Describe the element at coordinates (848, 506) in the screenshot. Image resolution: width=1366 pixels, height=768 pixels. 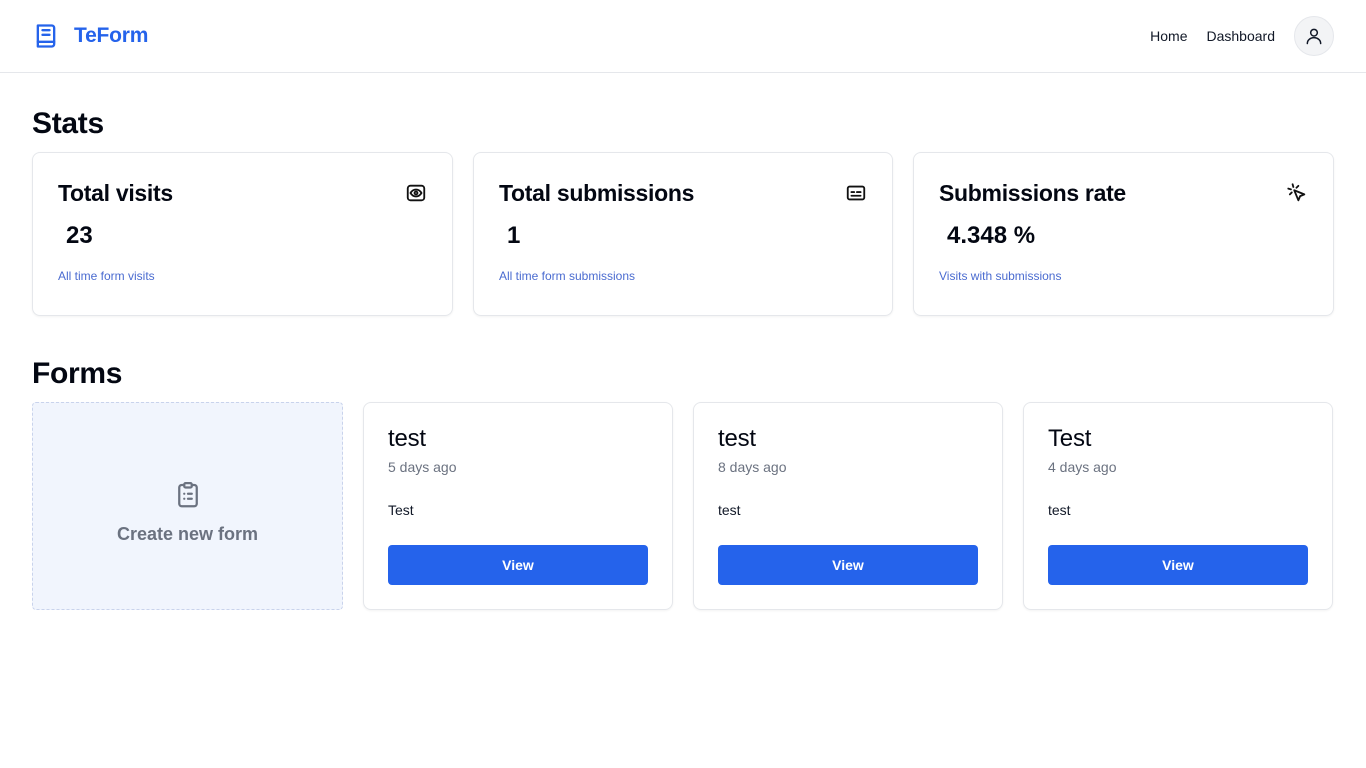
I see `form-card: test 8 days ago test View` at that location.